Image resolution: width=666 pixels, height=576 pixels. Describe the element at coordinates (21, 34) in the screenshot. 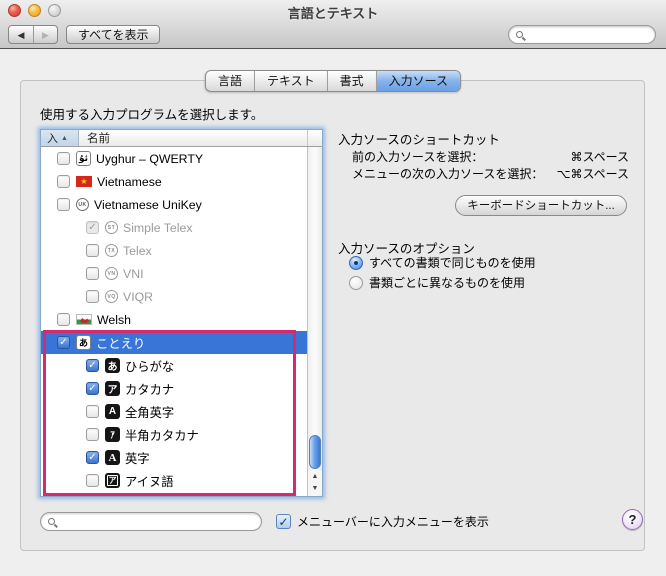

I see `back-button: ◀` at that location.